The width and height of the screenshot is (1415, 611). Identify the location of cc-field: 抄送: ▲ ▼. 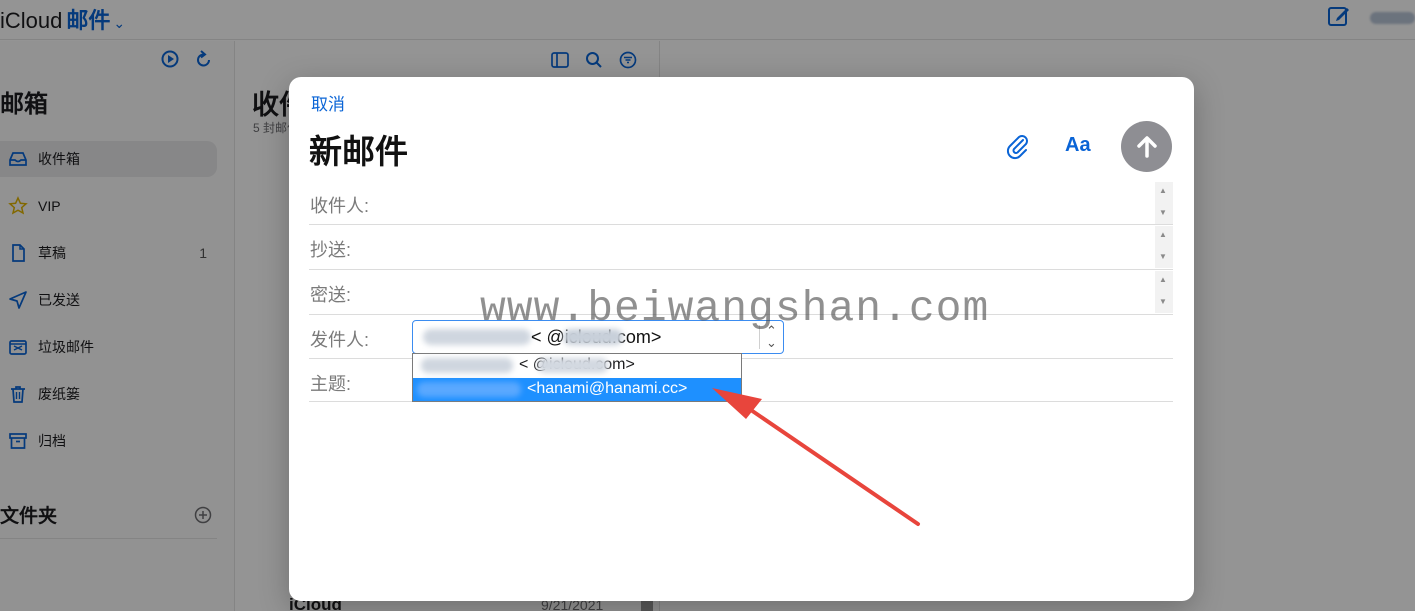
(741, 247).